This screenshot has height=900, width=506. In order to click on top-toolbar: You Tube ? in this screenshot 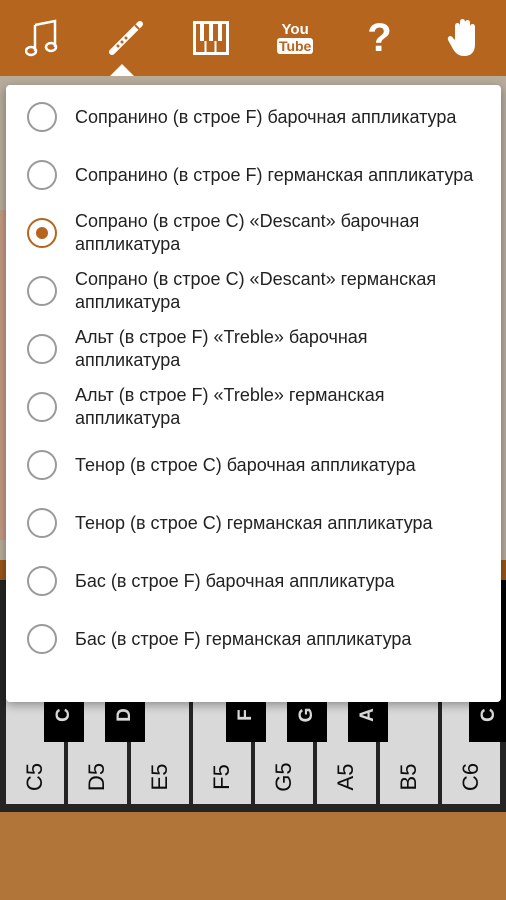, I will do `click(253, 38)`.